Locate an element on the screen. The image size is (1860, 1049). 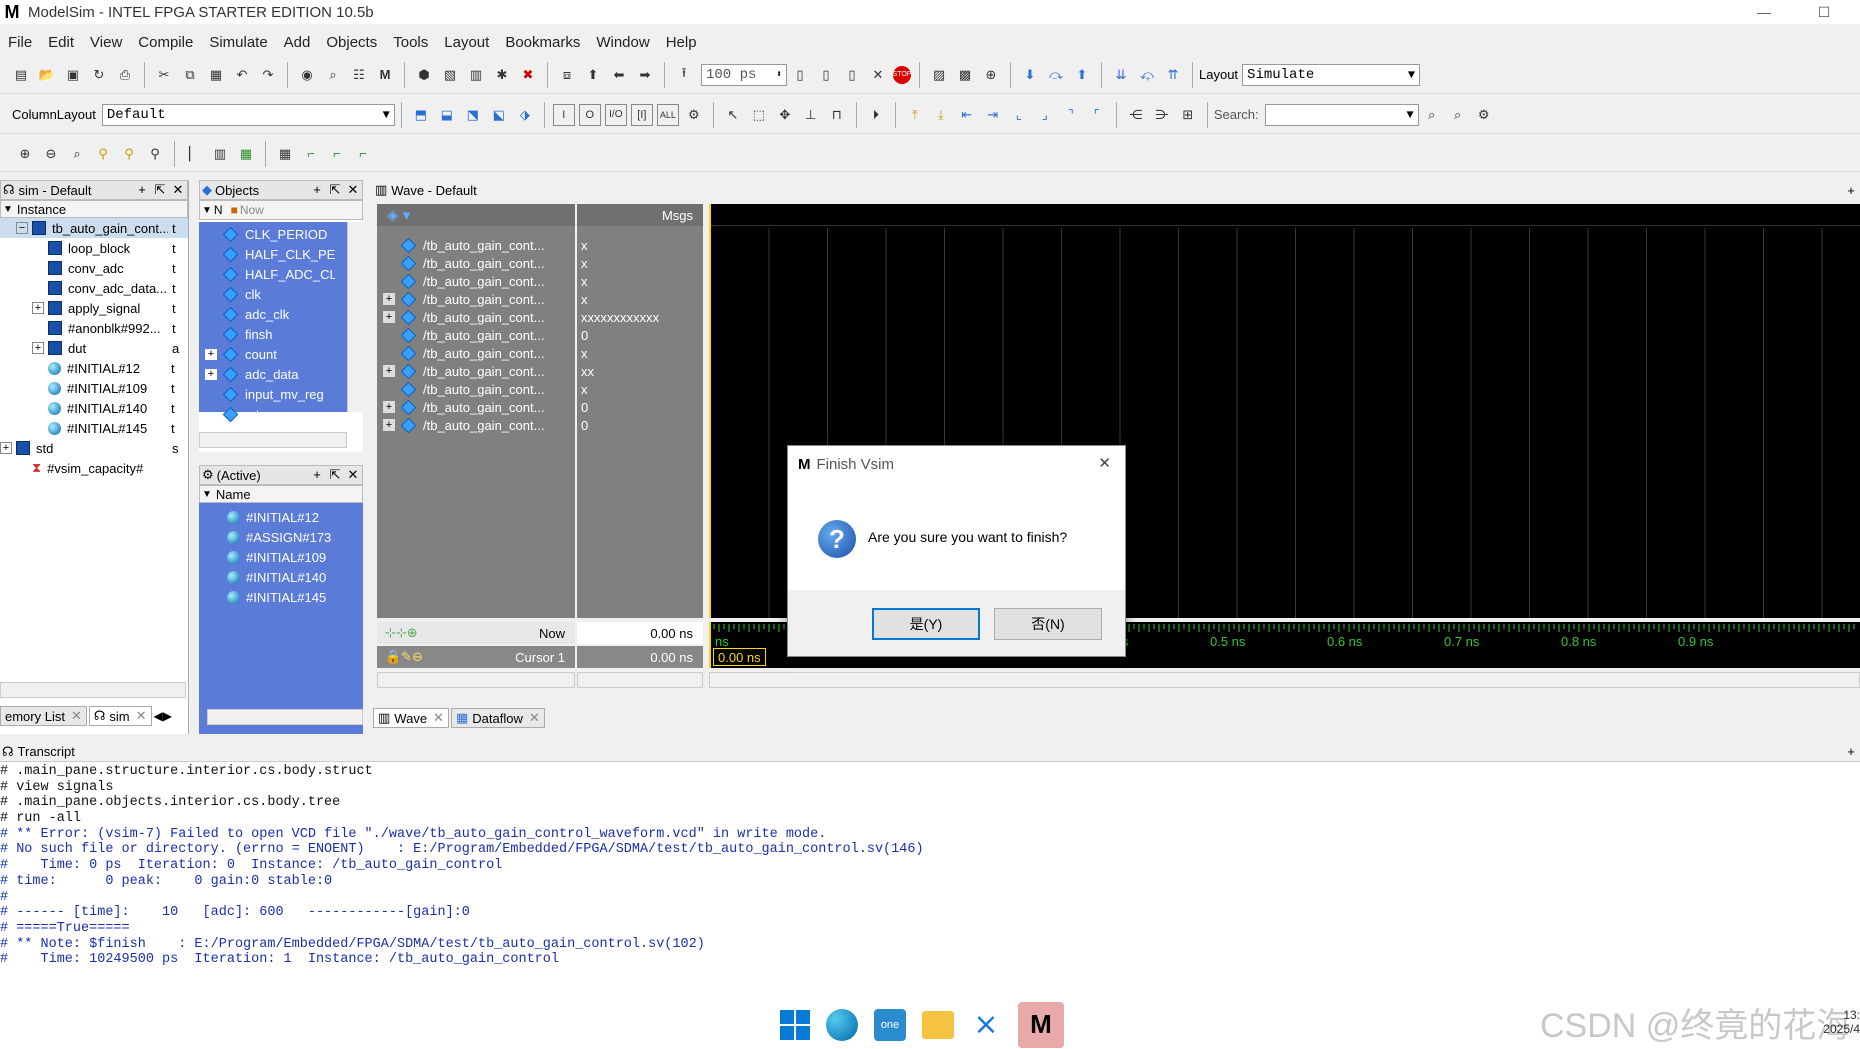
help-icon: ◉ is located at coordinates (307, 75).